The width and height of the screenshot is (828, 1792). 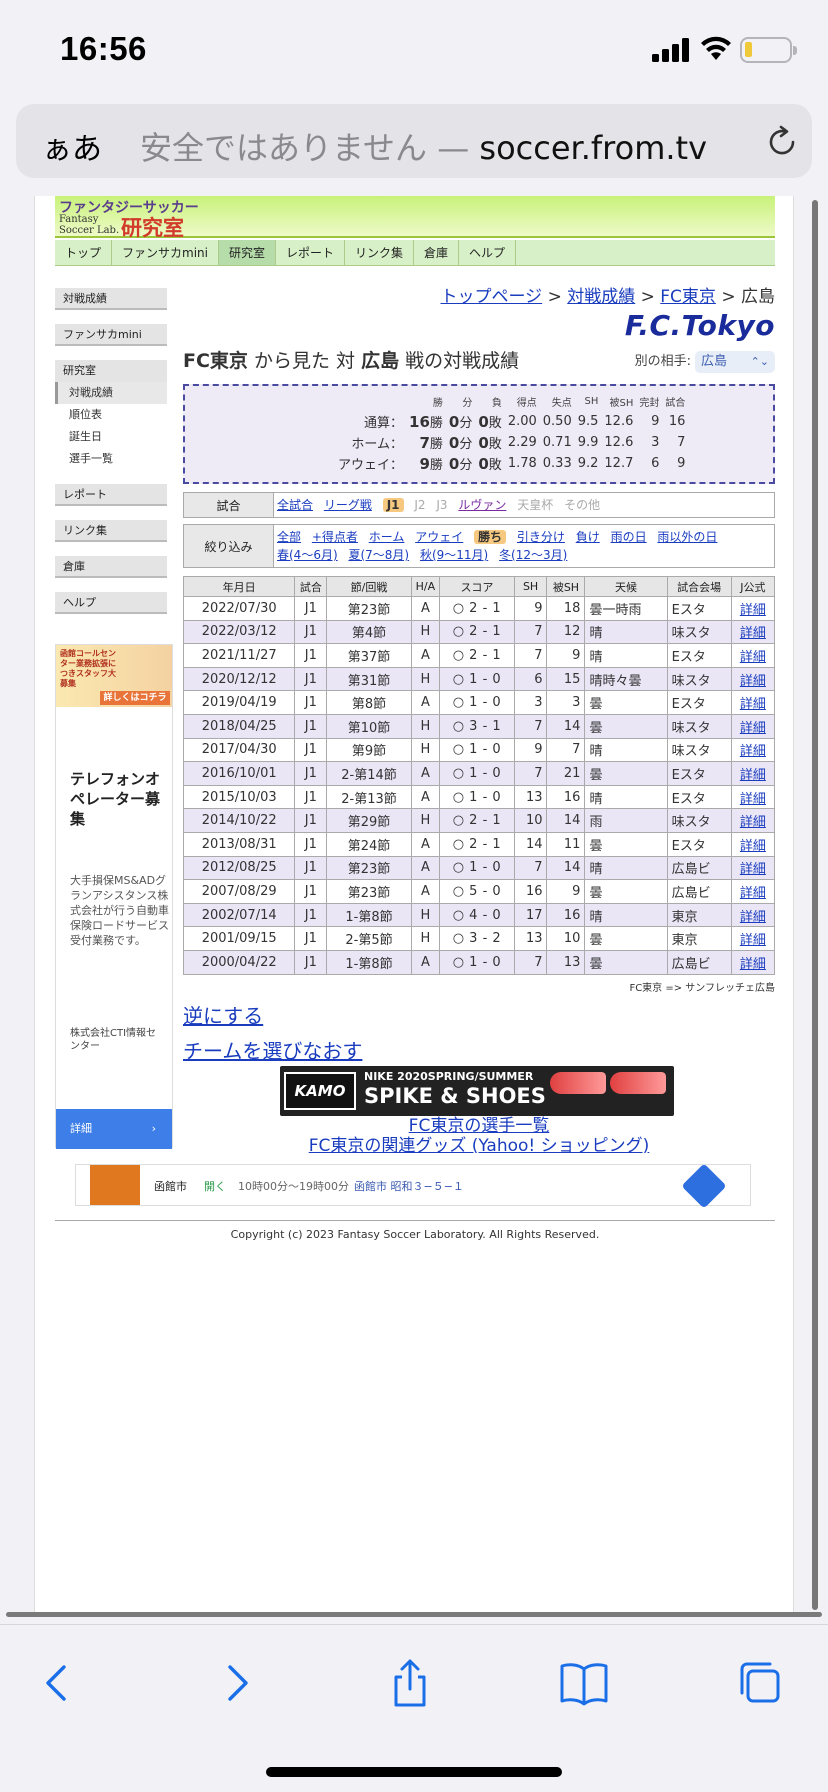 What do you see at coordinates (601, 297) in the screenshot?
I see `breadcrumb-record-link: 対戦成績` at bounding box center [601, 297].